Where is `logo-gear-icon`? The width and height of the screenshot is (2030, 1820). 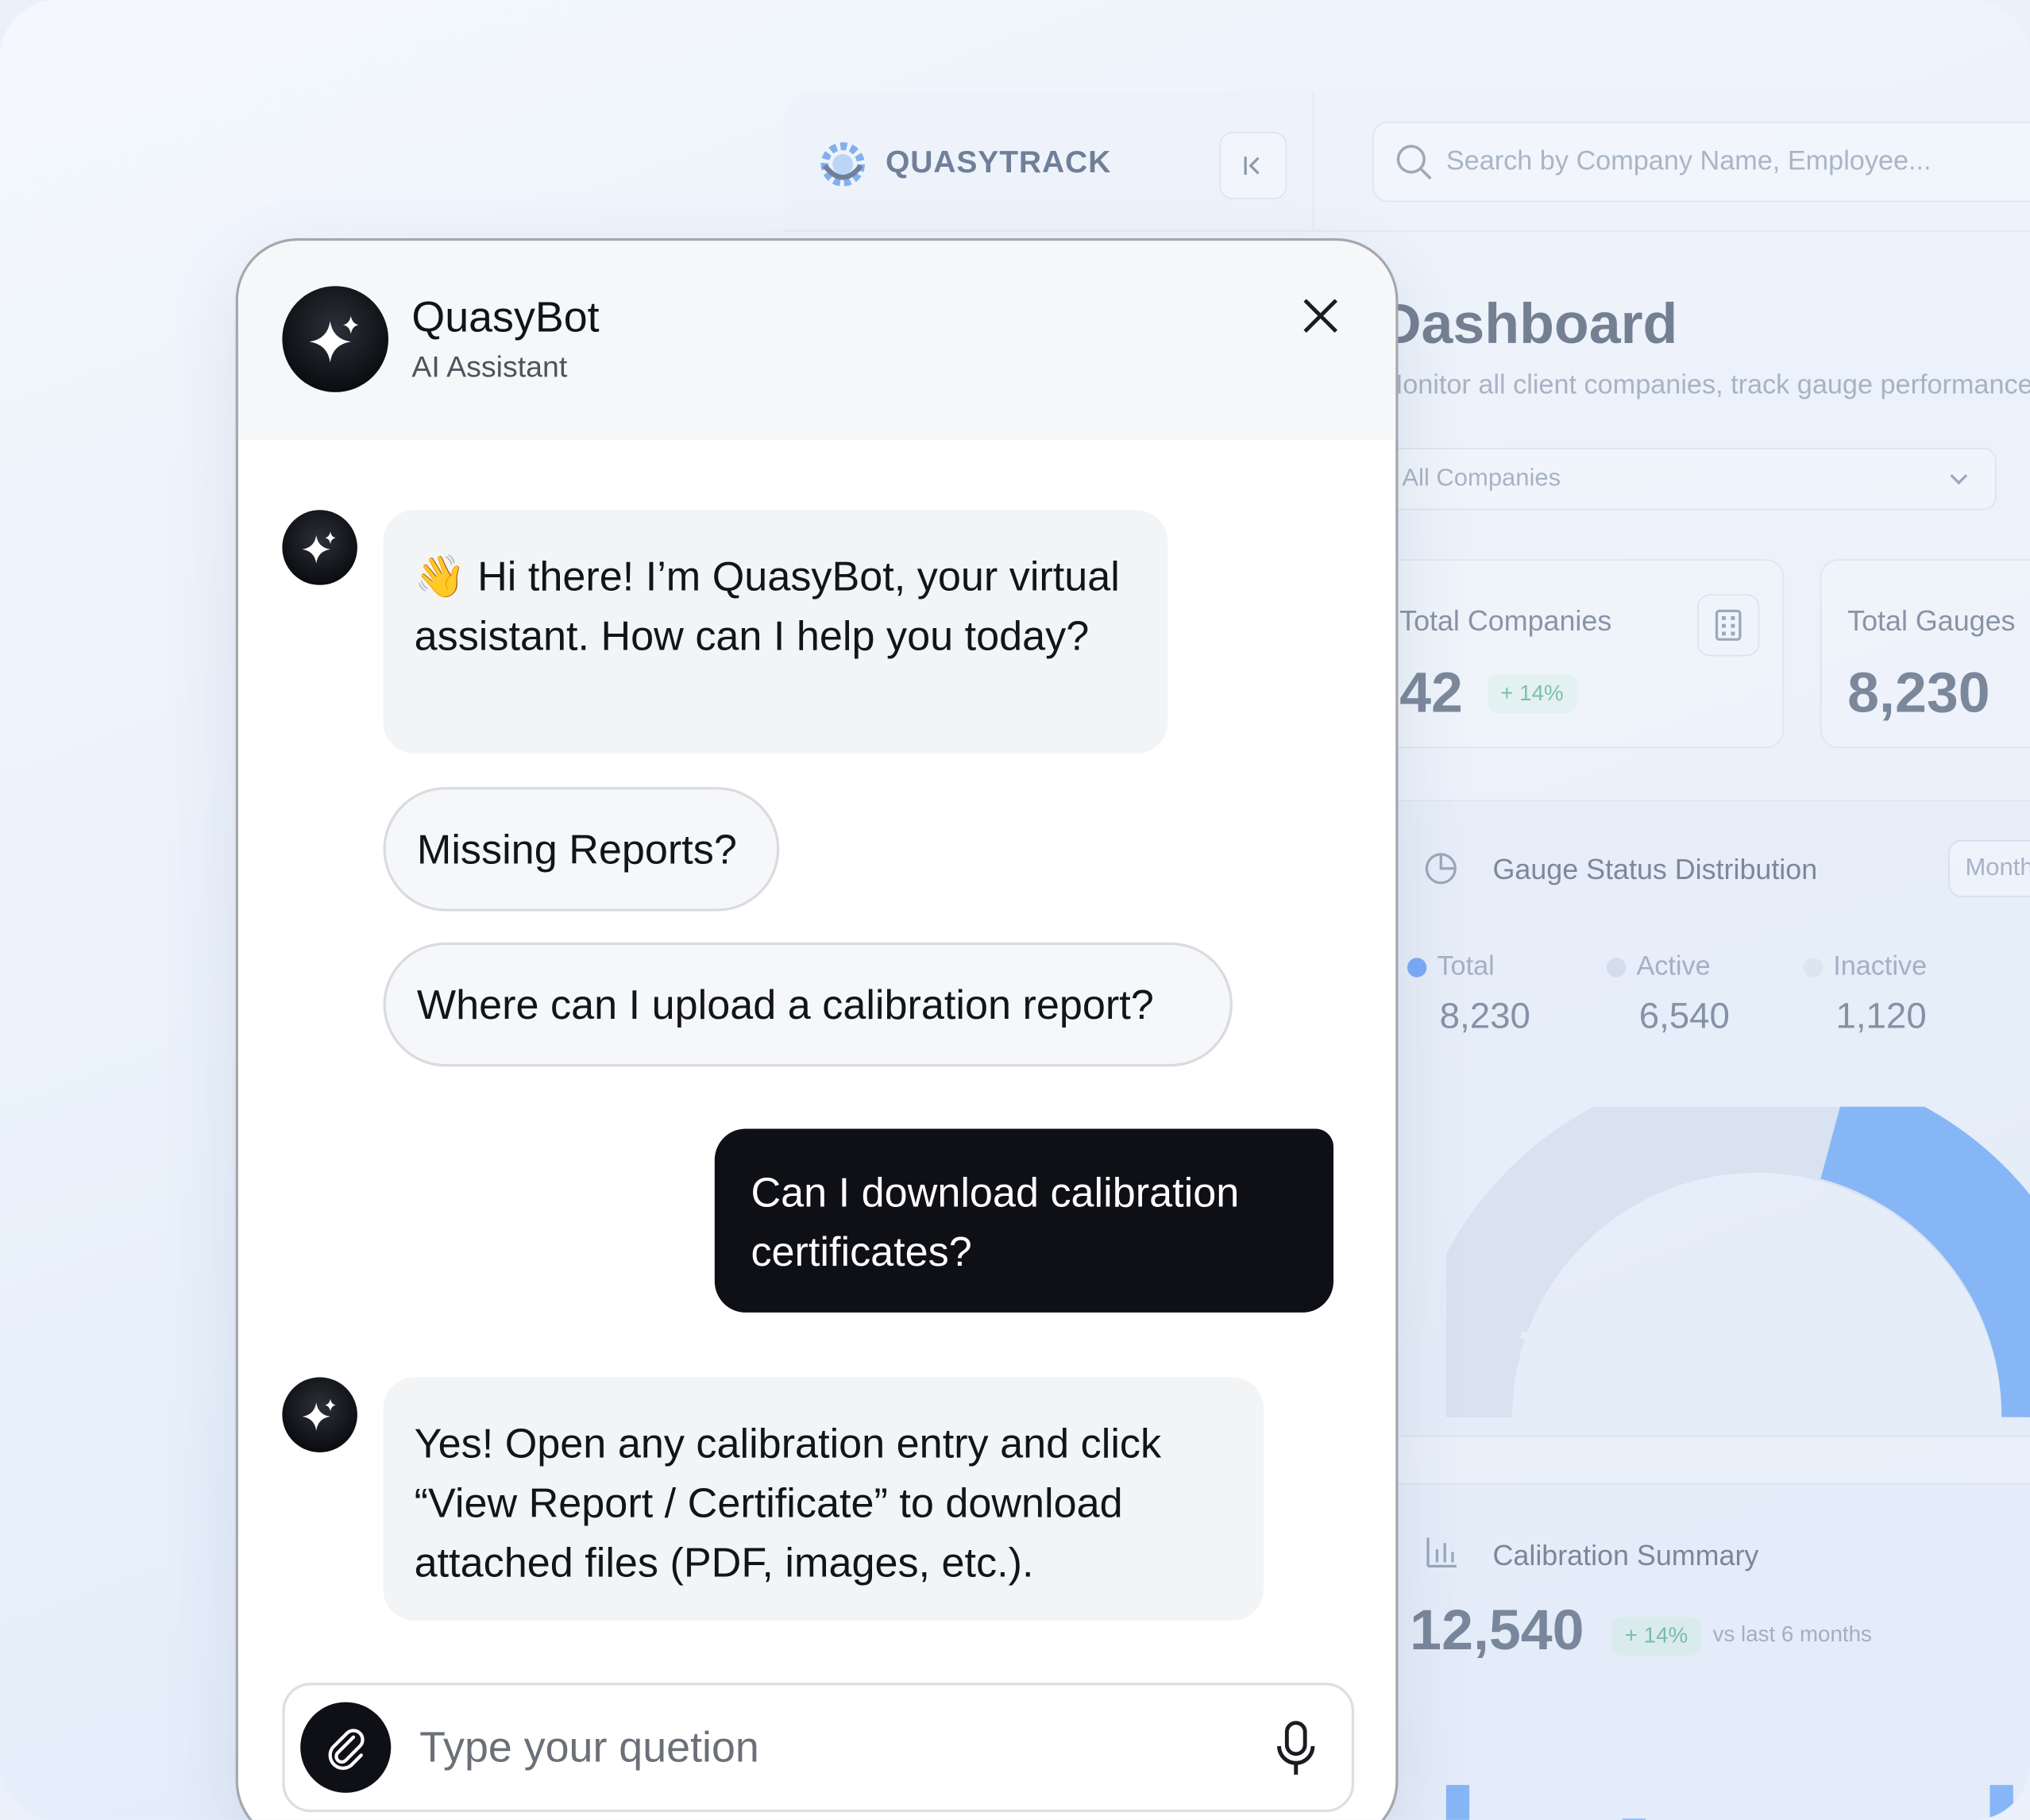 logo-gear-icon is located at coordinates (843, 164).